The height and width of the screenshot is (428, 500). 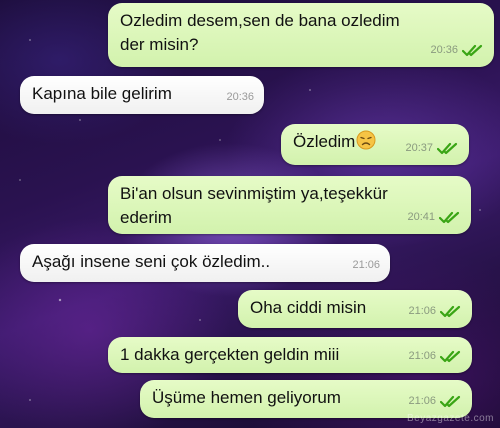 I want to click on message-text-line: der misin?, so click(x=159, y=44).